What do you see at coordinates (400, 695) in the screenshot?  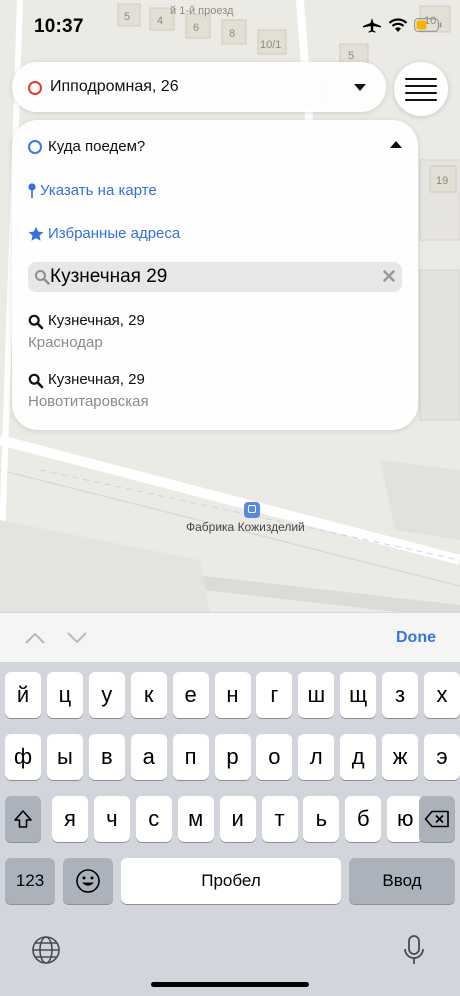 I see `key-з: з` at bounding box center [400, 695].